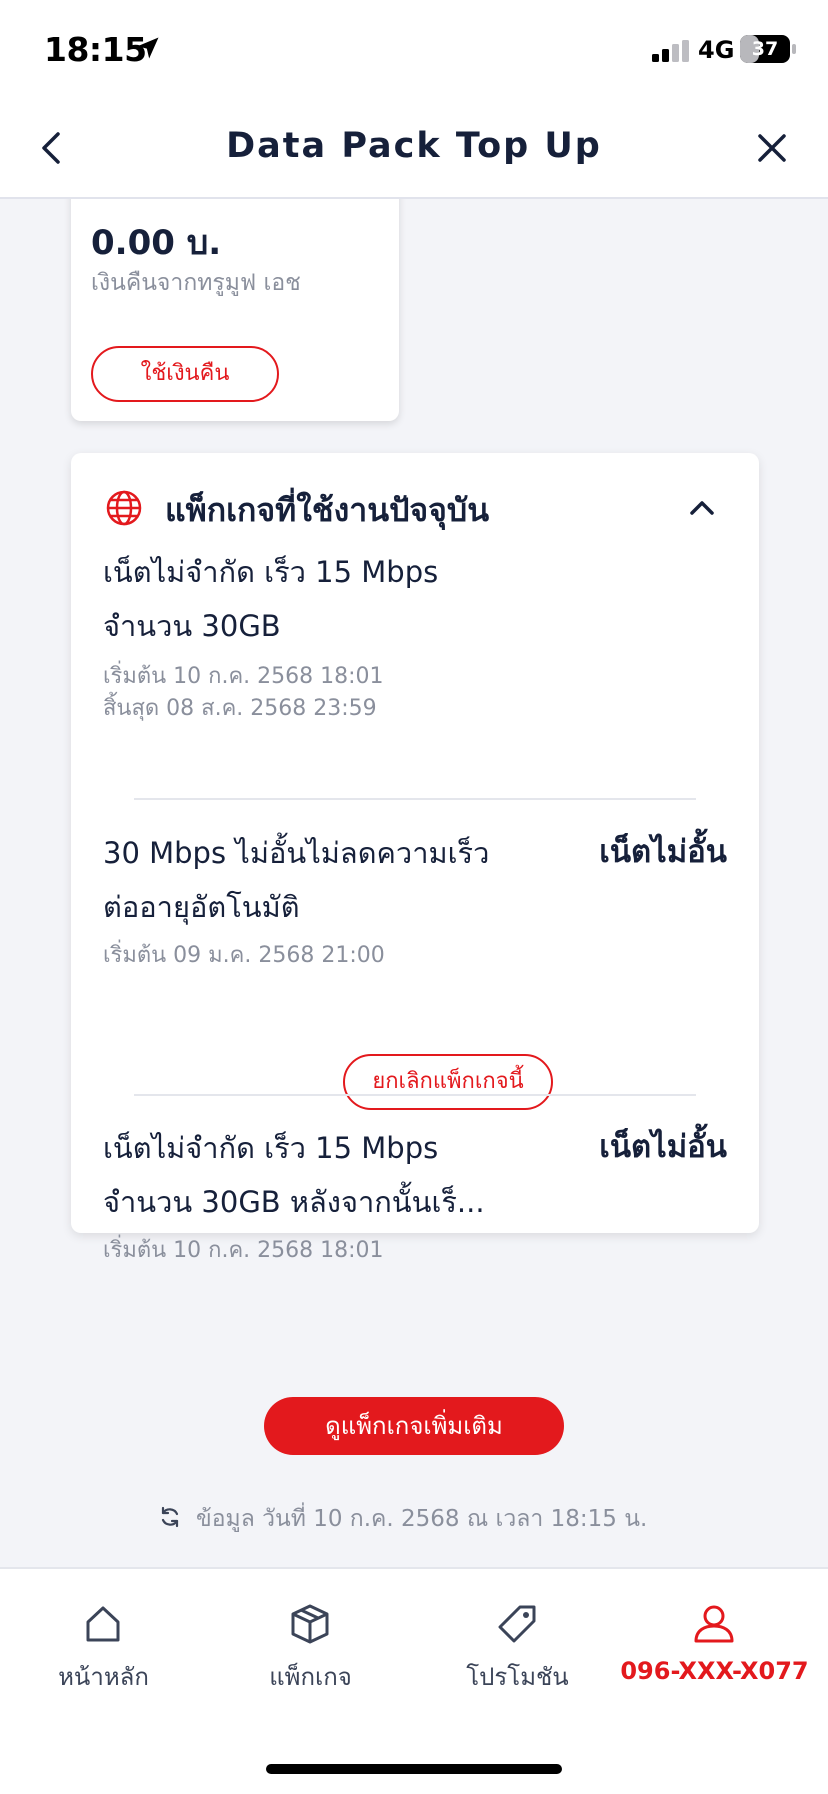 The image size is (828, 1794). Describe the element at coordinates (323, 599) in the screenshot. I see `package-name: เน็ตไม่จำกัด เร็ว 15 Mbps จำนวน 30GB` at that location.